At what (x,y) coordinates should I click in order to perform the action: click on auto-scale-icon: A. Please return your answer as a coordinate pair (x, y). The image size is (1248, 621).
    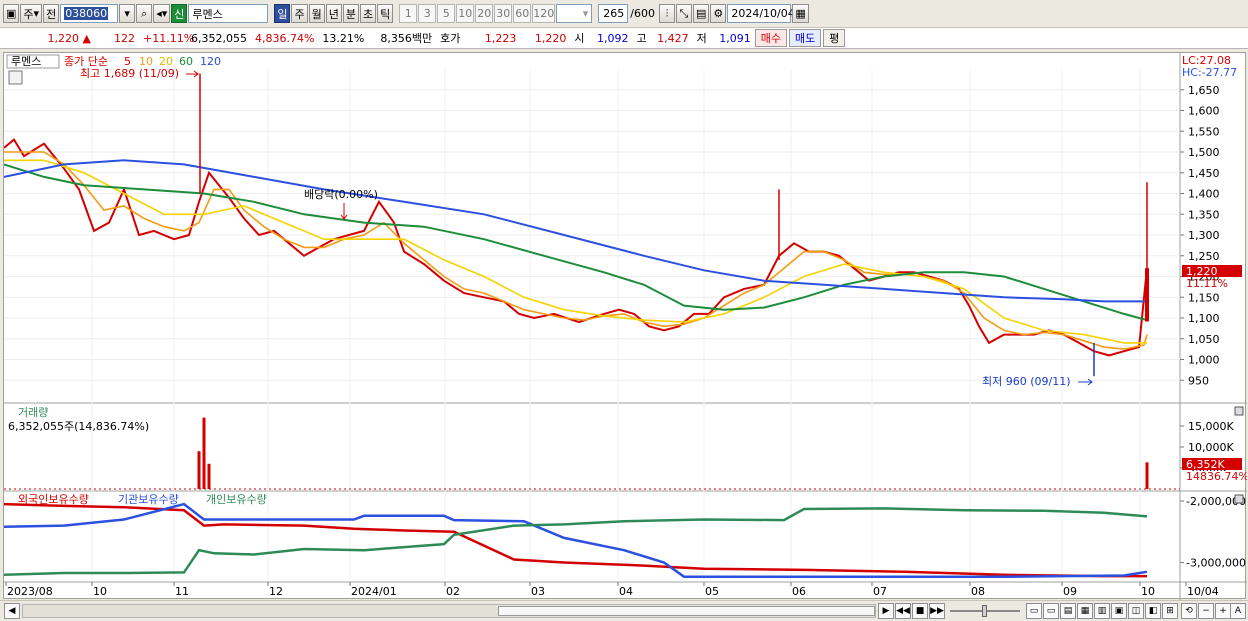
    Looking at the image, I should click on (1238, 611).